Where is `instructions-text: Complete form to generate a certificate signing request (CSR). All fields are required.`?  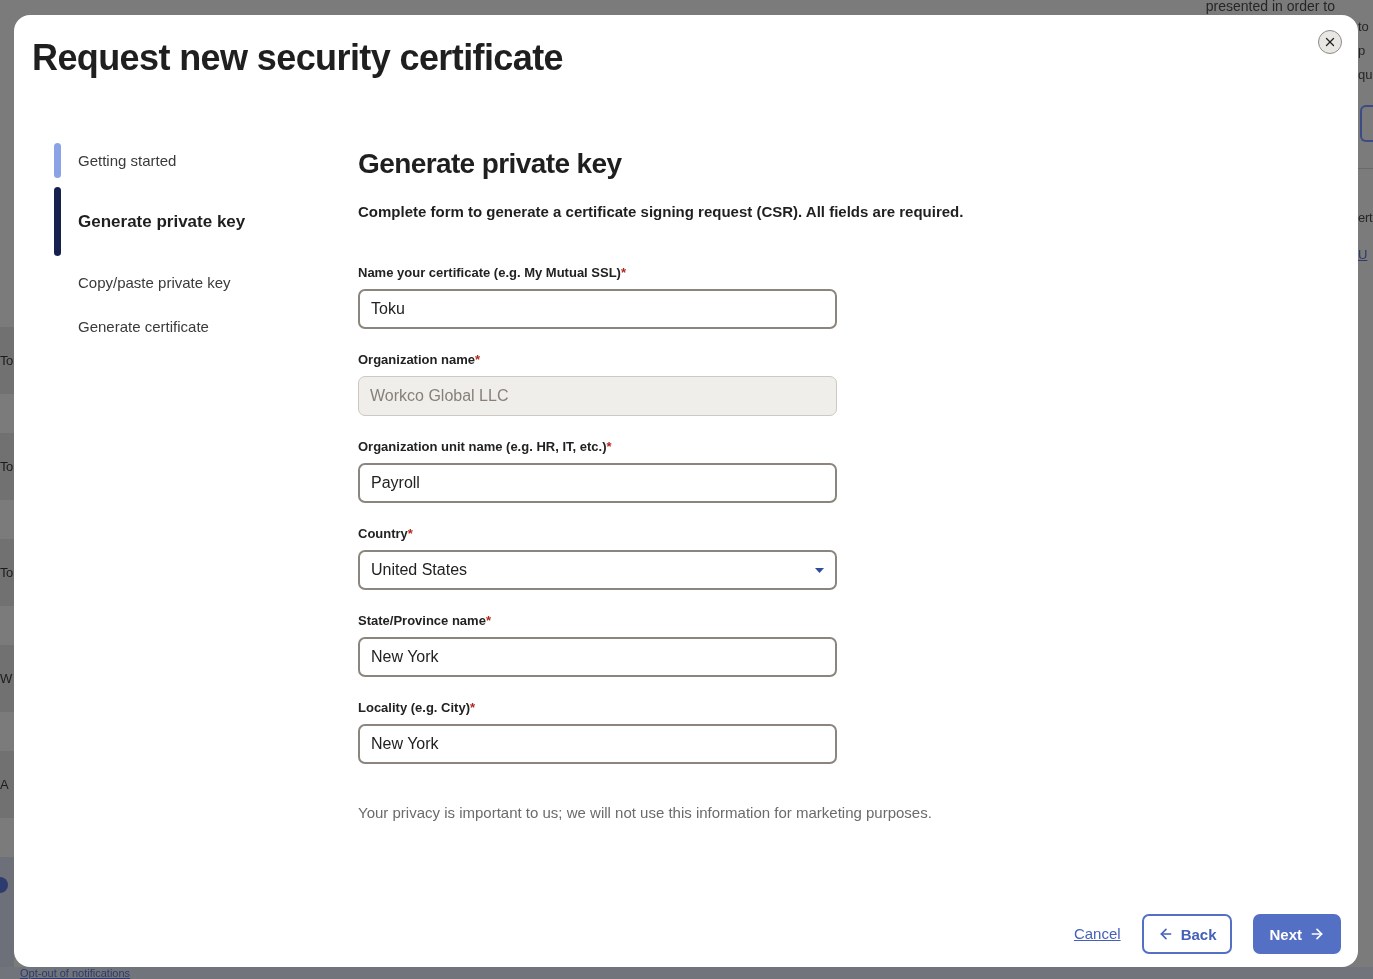 instructions-text: Complete form to generate a certificate signing request (CSR). All fields are required. is located at coordinates (661, 212).